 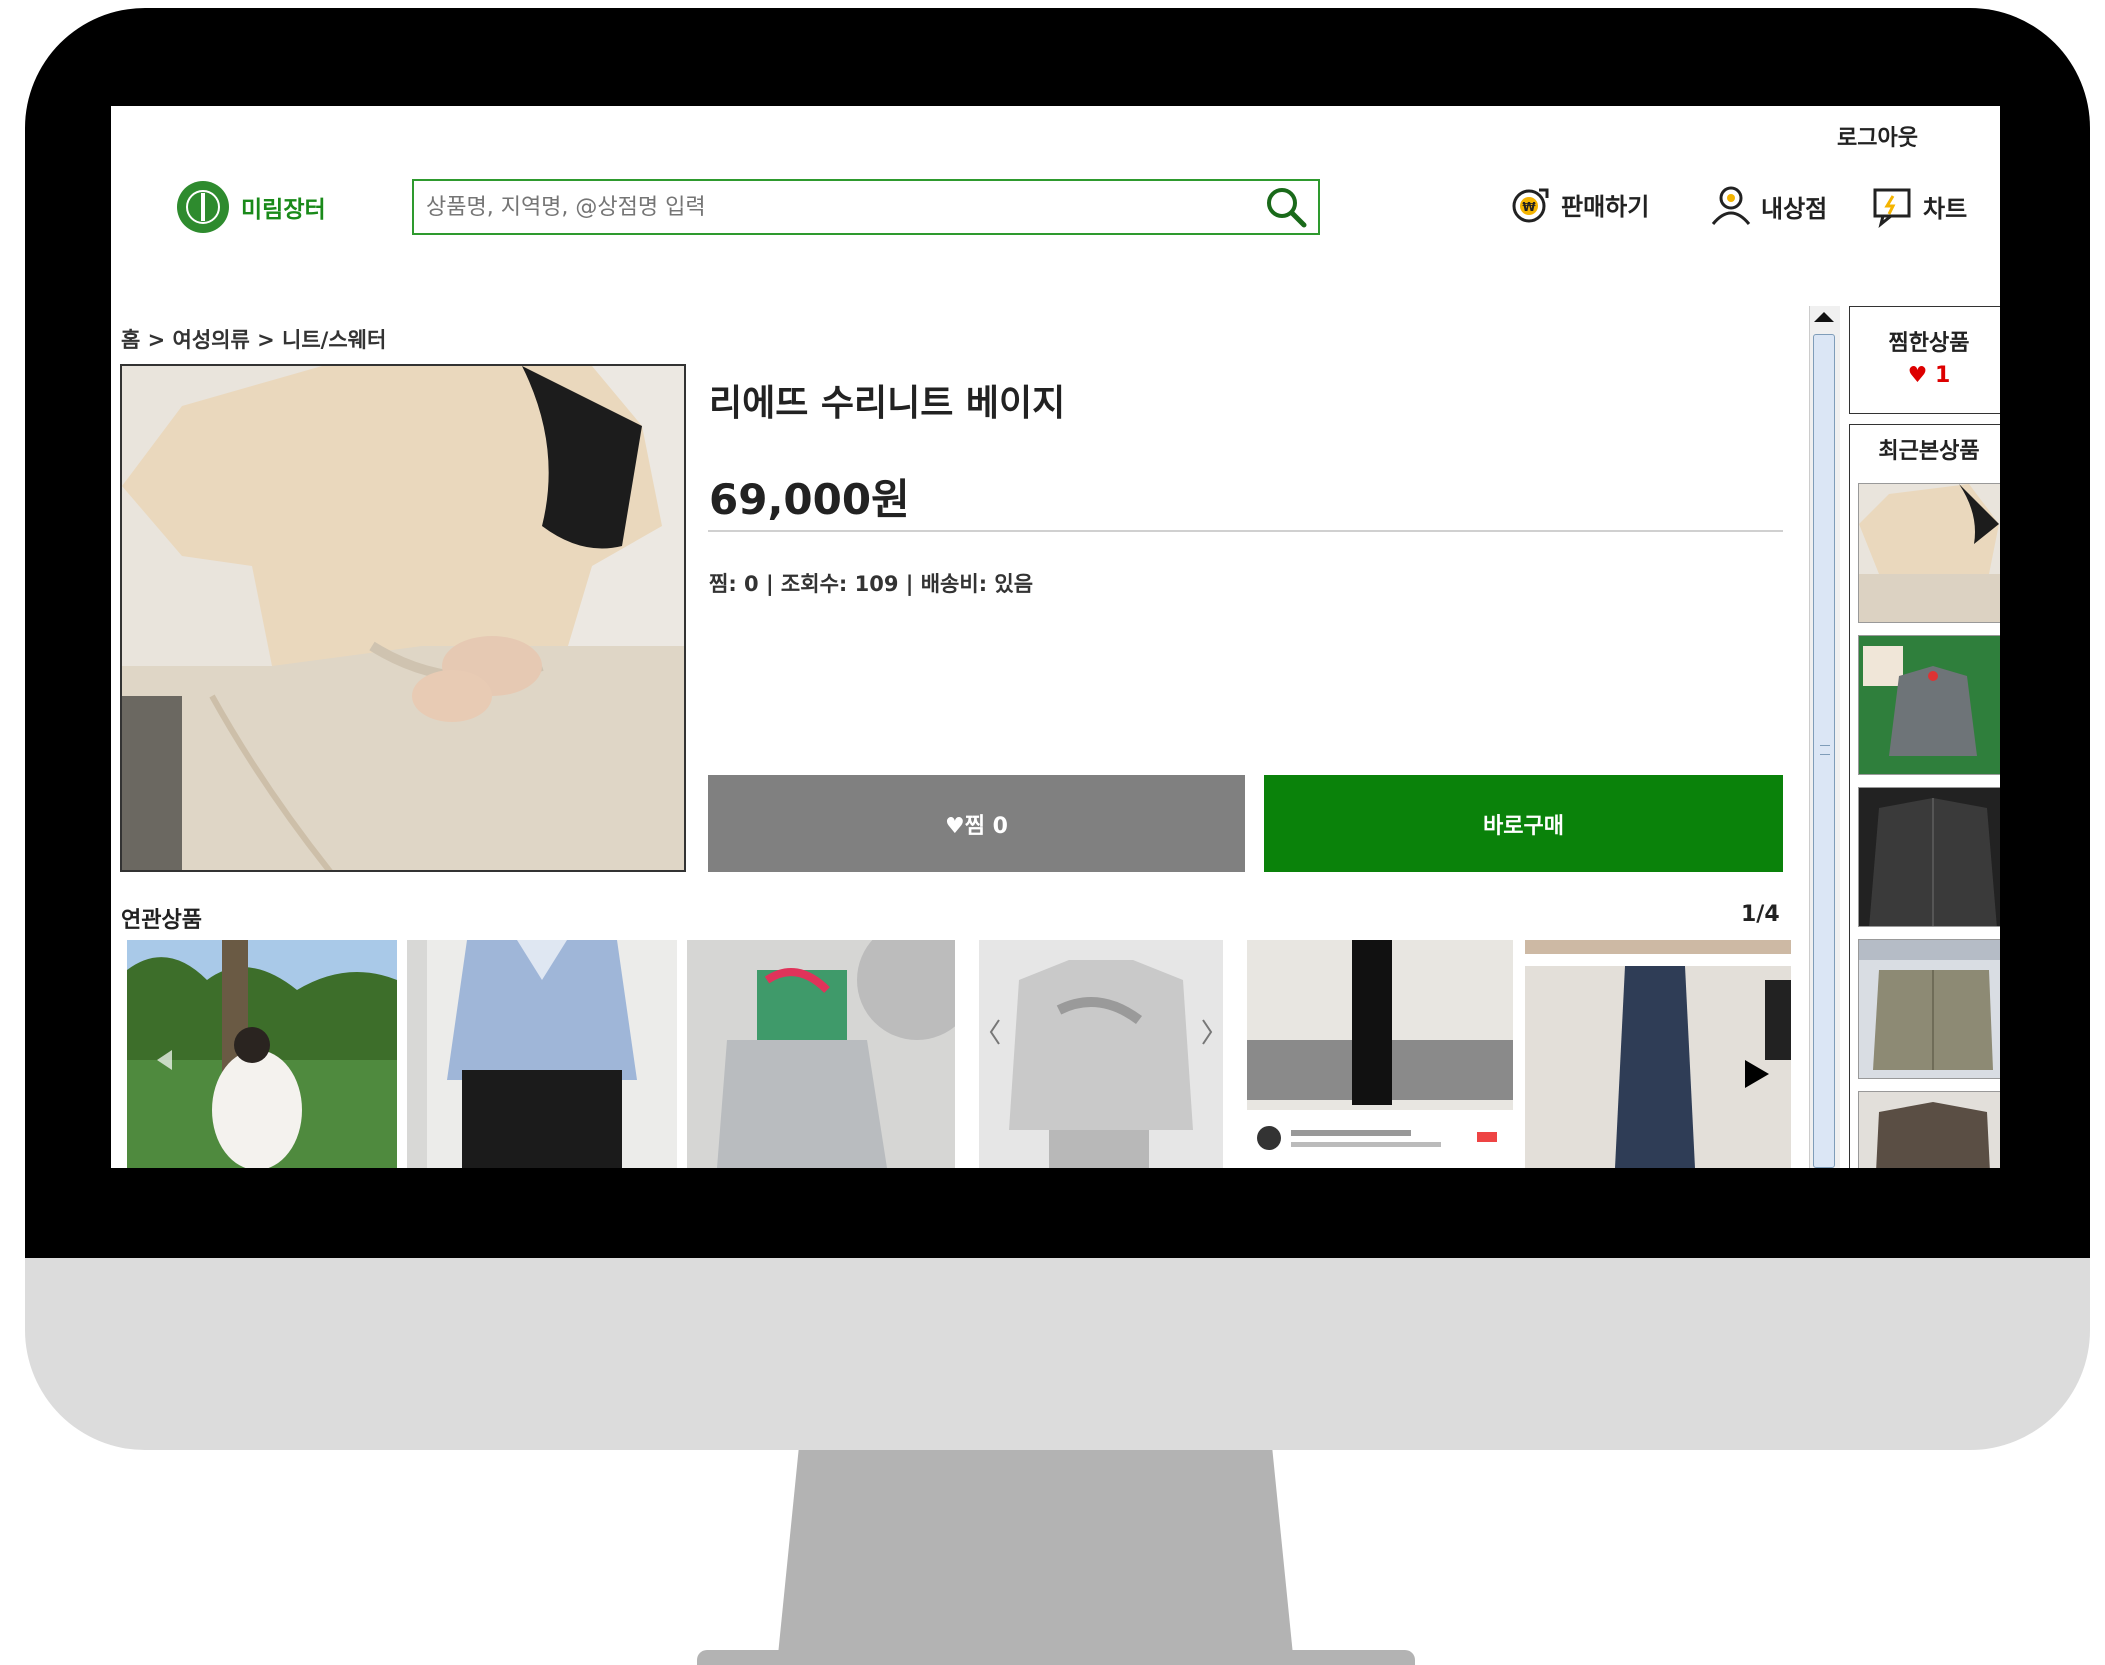 I want to click on won-coin-icon: ₩, so click(x=1530, y=205).